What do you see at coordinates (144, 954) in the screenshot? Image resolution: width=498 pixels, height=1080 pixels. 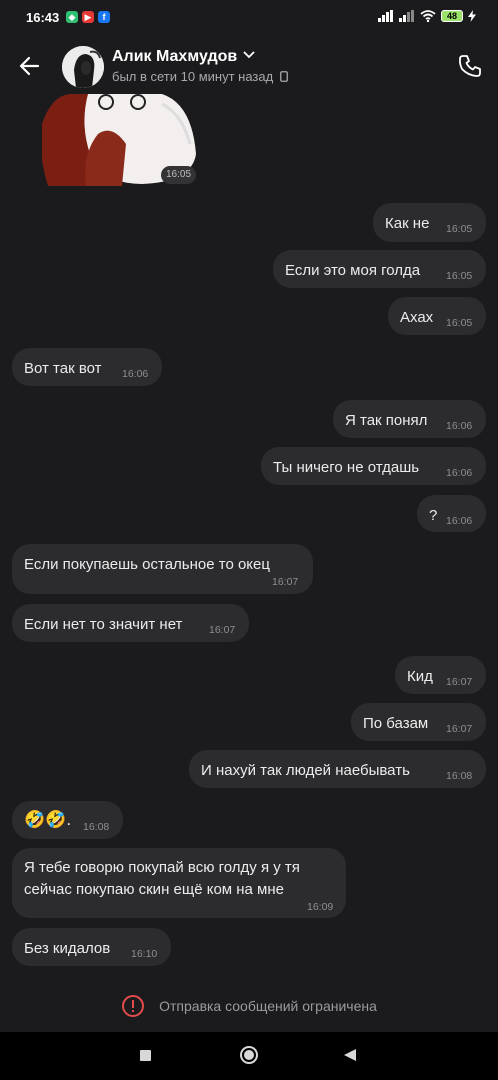 I see `message-time: 16:10` at bounding box center [144, 954].